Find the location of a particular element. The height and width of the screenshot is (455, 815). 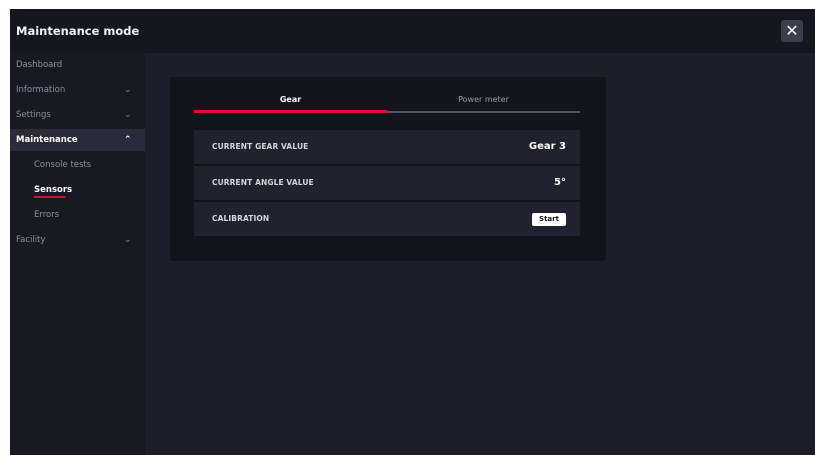

sidebar-subitem-errors: Errors is located at coordinates (77, 215).